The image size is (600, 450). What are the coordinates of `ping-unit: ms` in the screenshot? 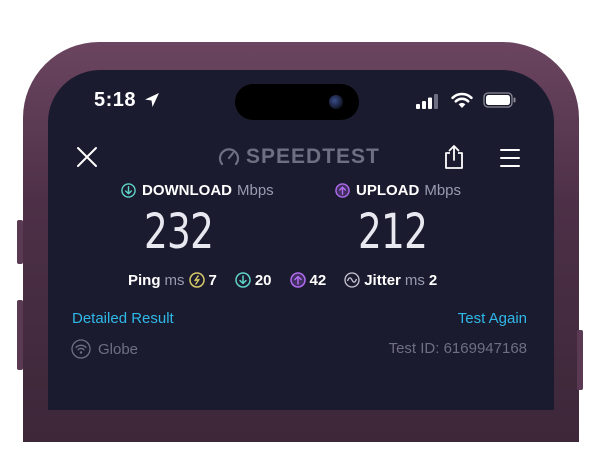 It's located at (174, 280).